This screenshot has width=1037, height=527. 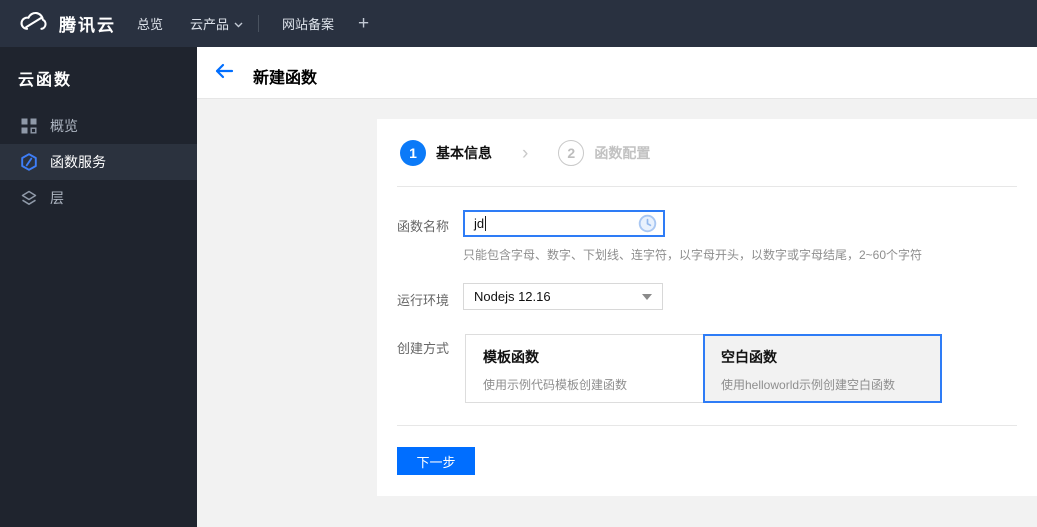 What do you see at coordinates (584, 368) in the screenshot?
I see `option-card-template-function: 模板函数 使用示例代码模板创建函数` at bounding box center [584, 368].